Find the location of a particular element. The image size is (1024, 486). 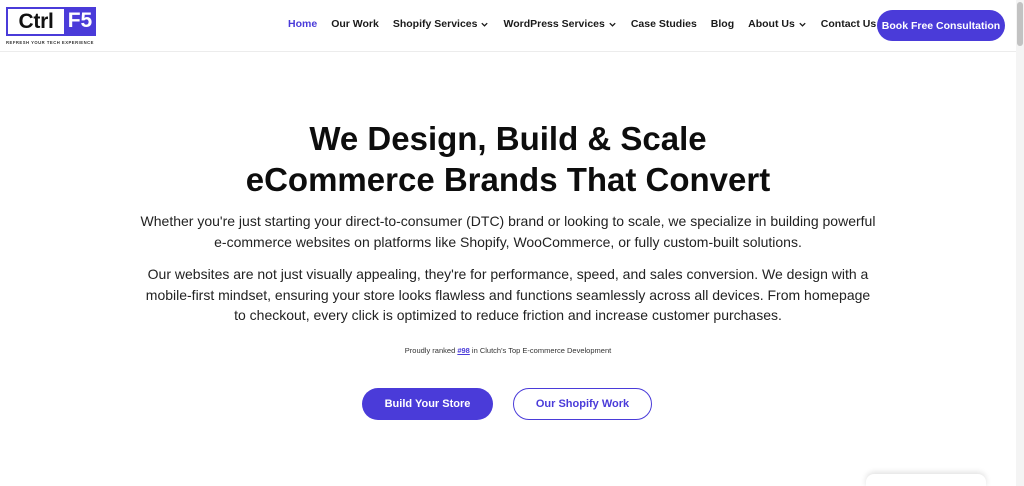

logo-tagline: REFRESH YOUR TECH EXPERIENCE is located at coordinates (50, 42).